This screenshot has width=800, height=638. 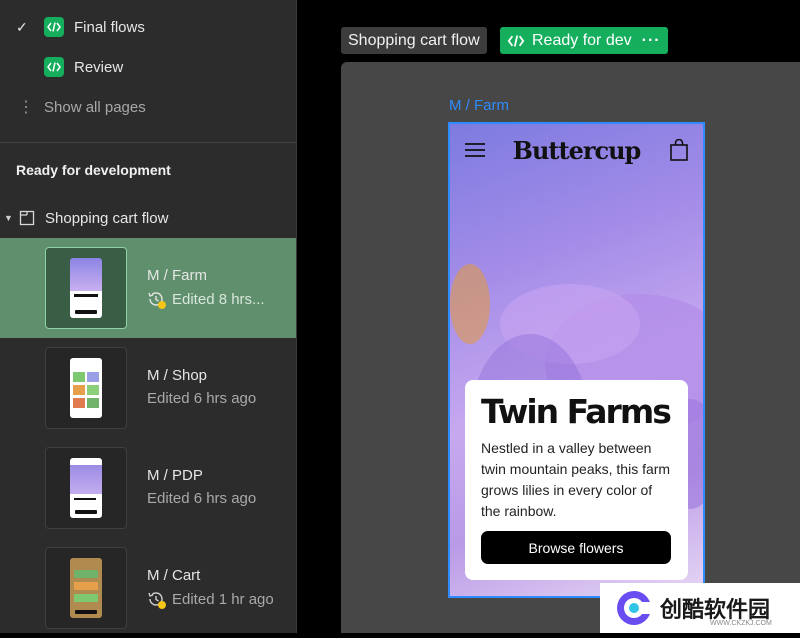 I want to click on section-title: Ready for development, so click(x=93, y=170).